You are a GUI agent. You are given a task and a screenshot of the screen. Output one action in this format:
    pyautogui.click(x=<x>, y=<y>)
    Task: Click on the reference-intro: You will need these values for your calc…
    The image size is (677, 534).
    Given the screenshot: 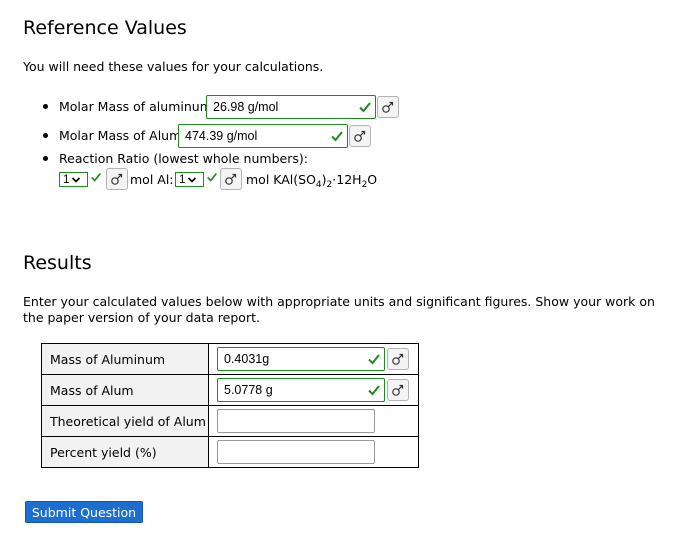 What is the action you would take?
    pyautogui.click(x=173, y=66)
    